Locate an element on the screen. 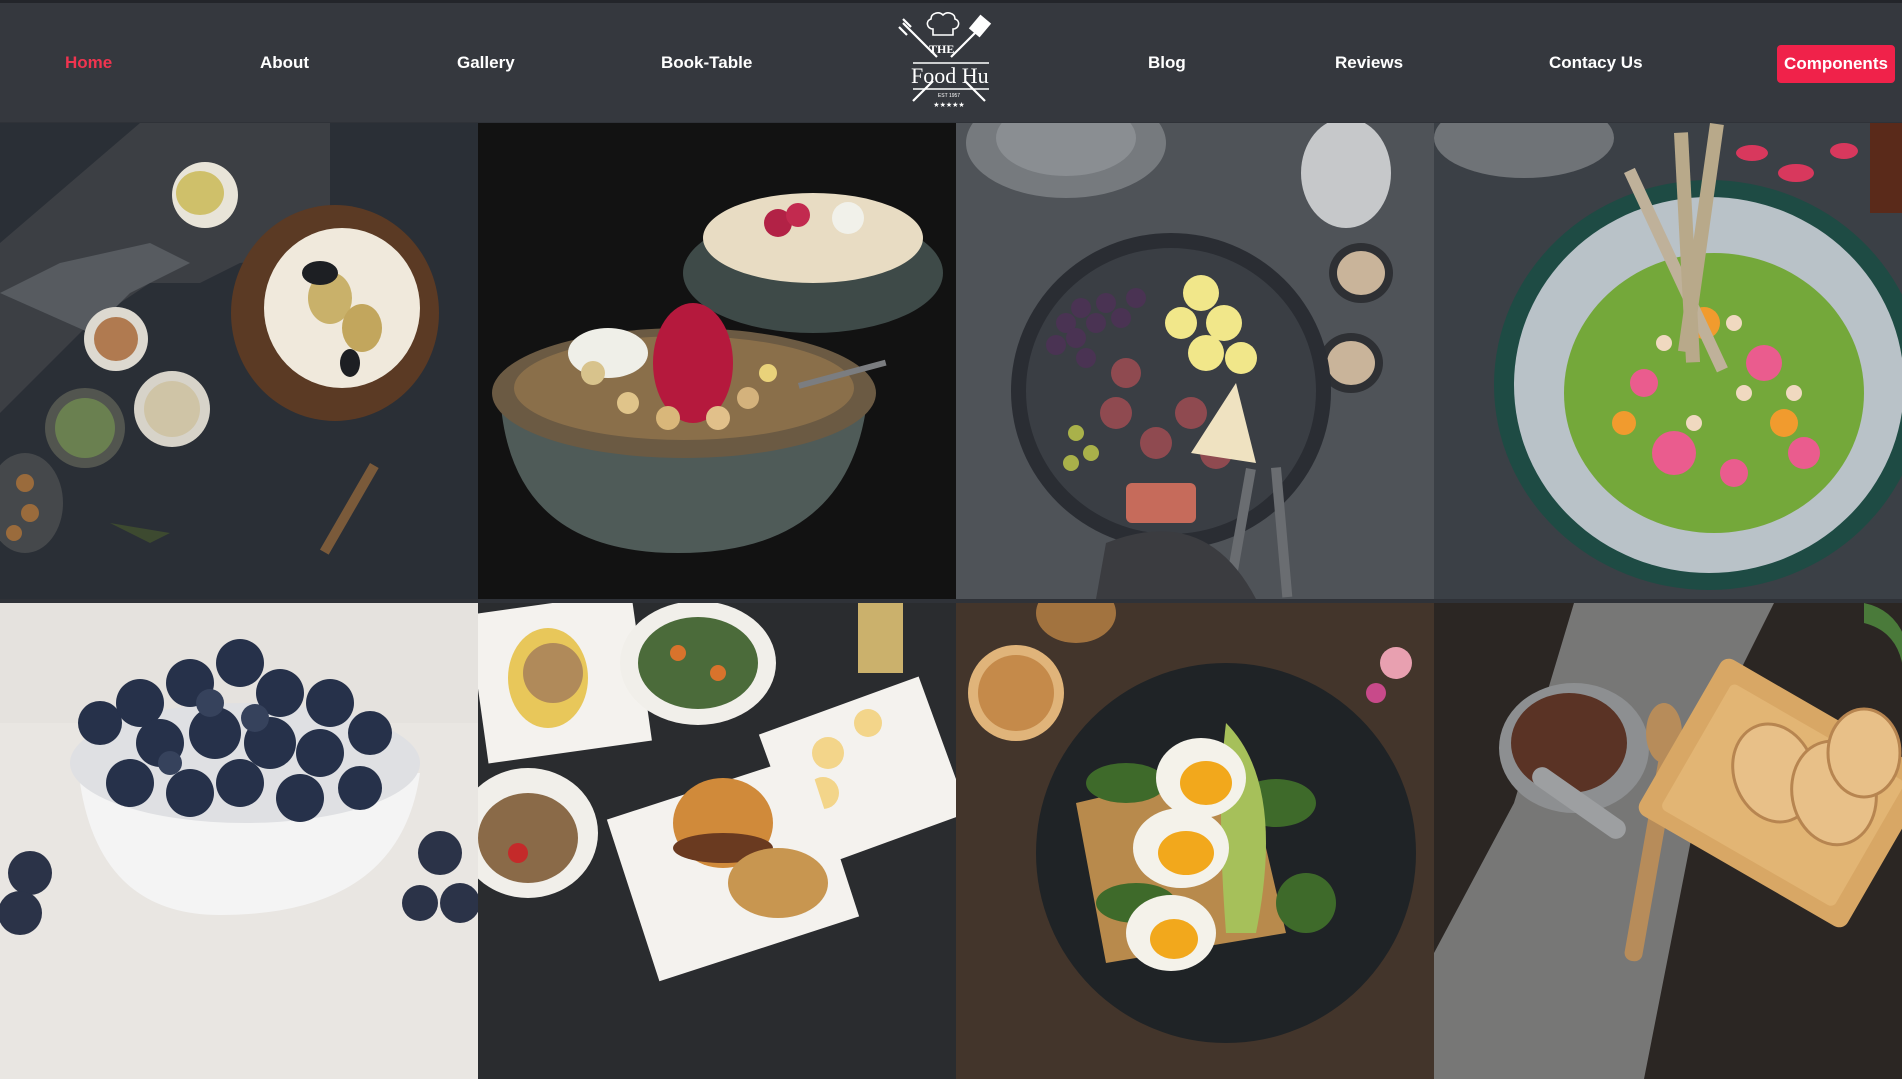 The image size is (1902, 1079). granola-bowl-photo is located at coordinates (717, 361).